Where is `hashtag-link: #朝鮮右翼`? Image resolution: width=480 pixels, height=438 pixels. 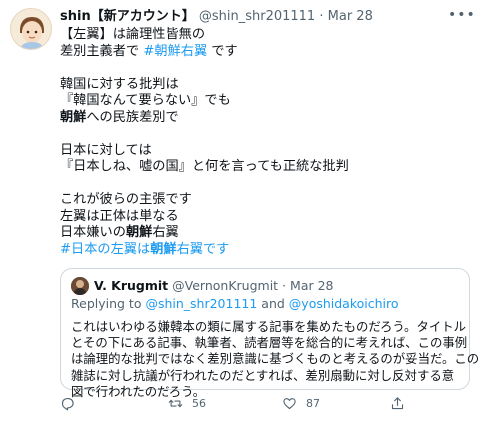 hashtag-link: #朝鮮右翼 is located at coordinates (175, 51).